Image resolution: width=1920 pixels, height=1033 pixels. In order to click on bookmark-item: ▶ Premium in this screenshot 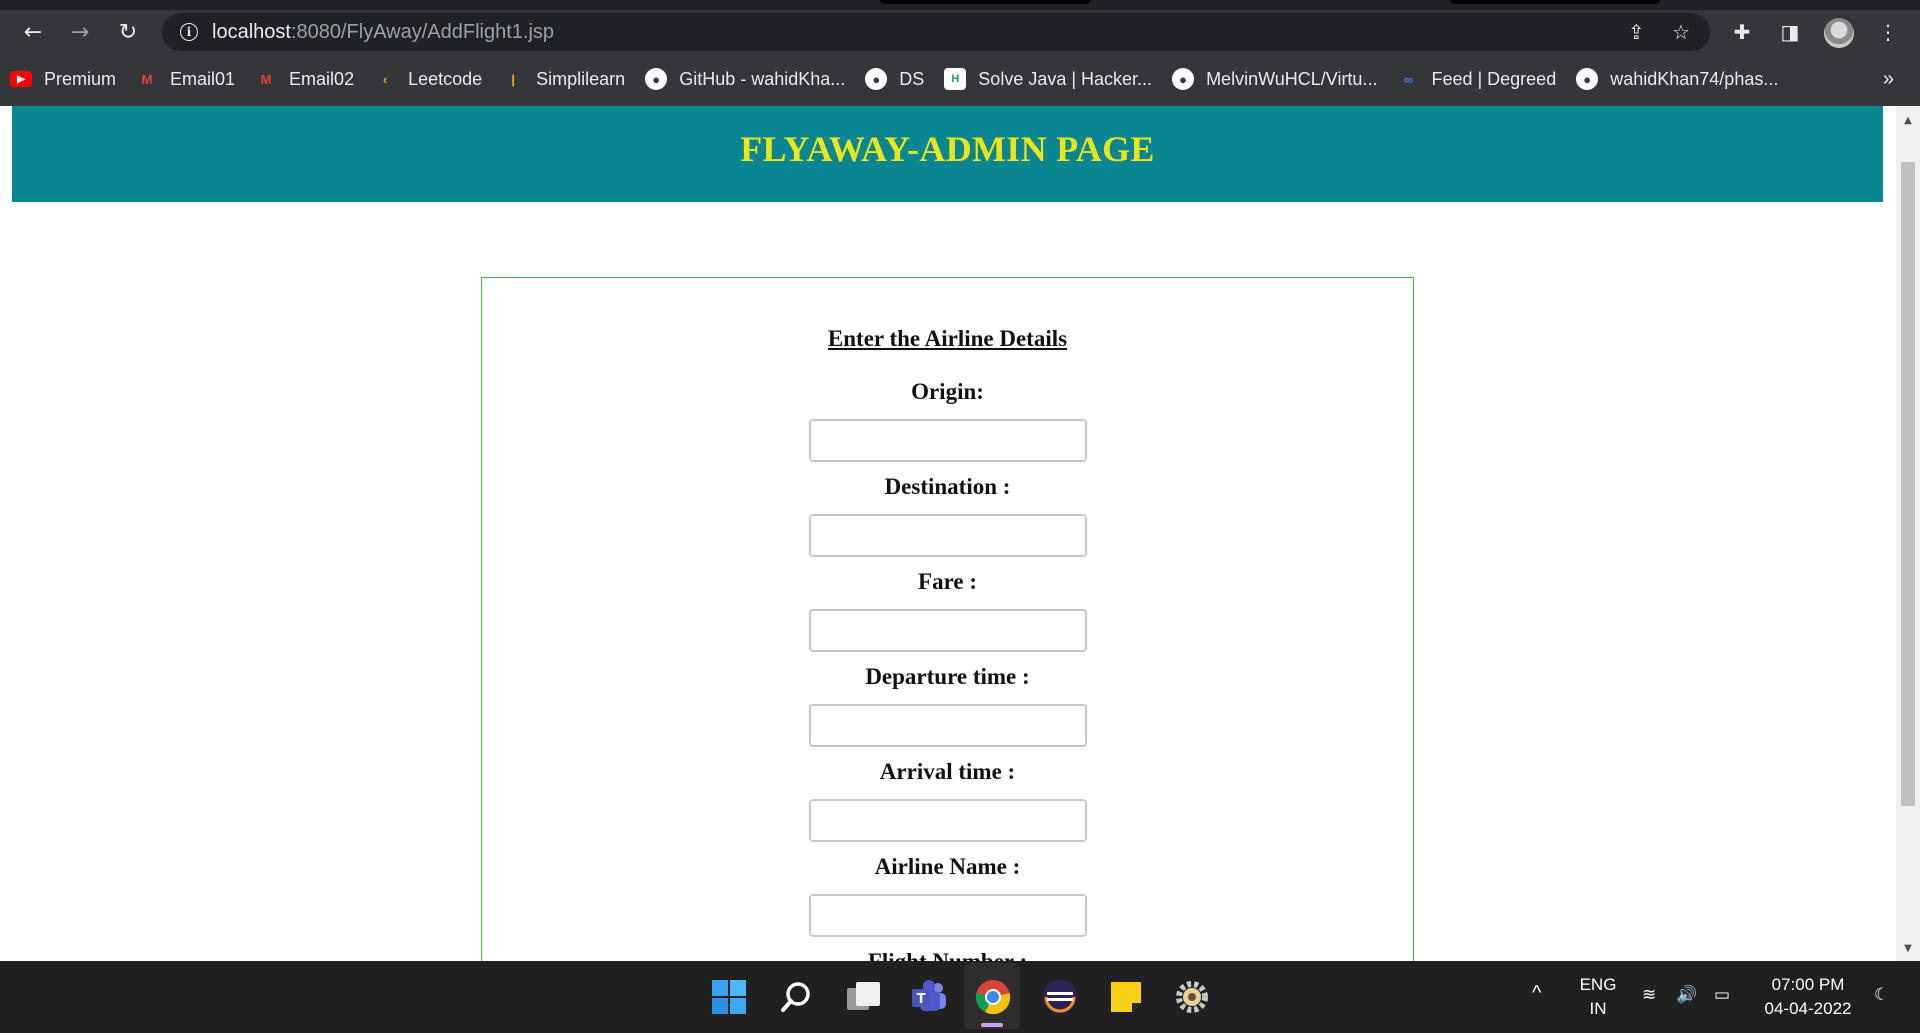, I will do `click(63, 79)`.